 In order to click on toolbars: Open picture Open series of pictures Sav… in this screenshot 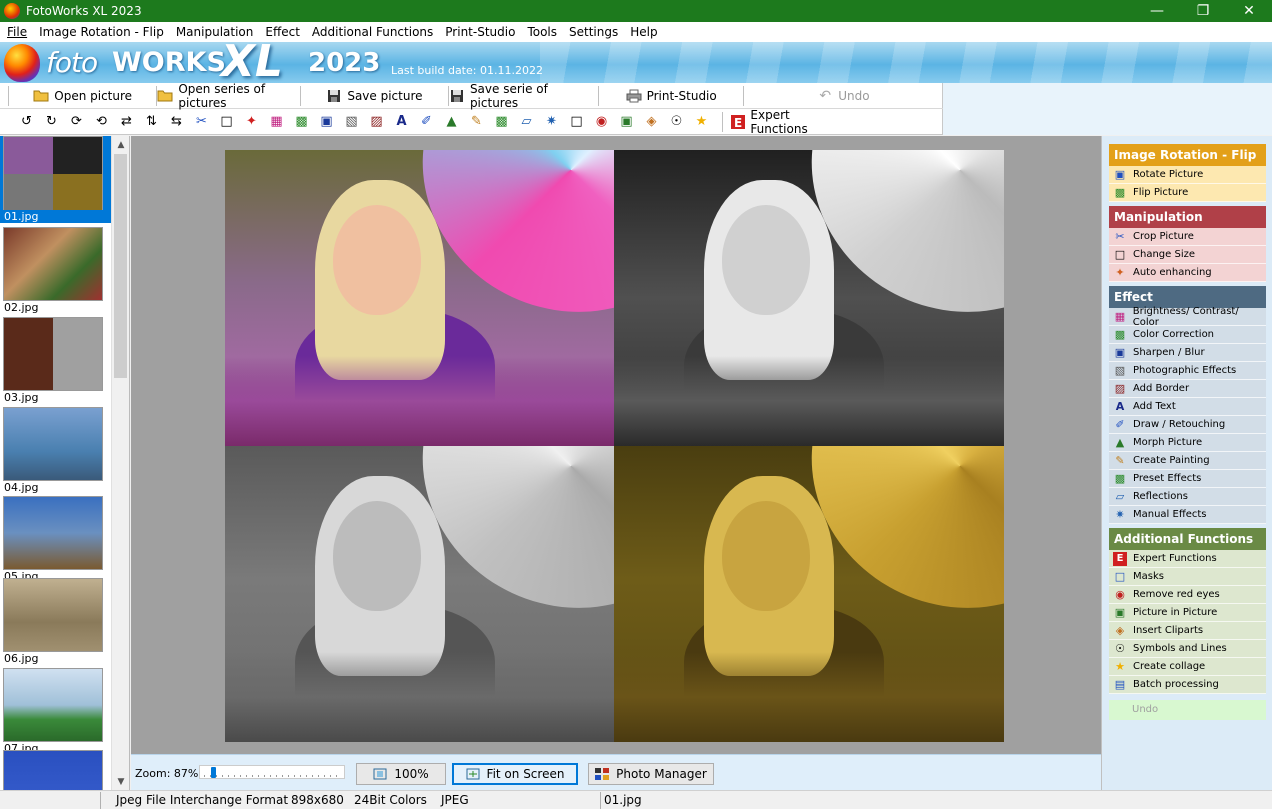, I will do `click(471, 109)`.